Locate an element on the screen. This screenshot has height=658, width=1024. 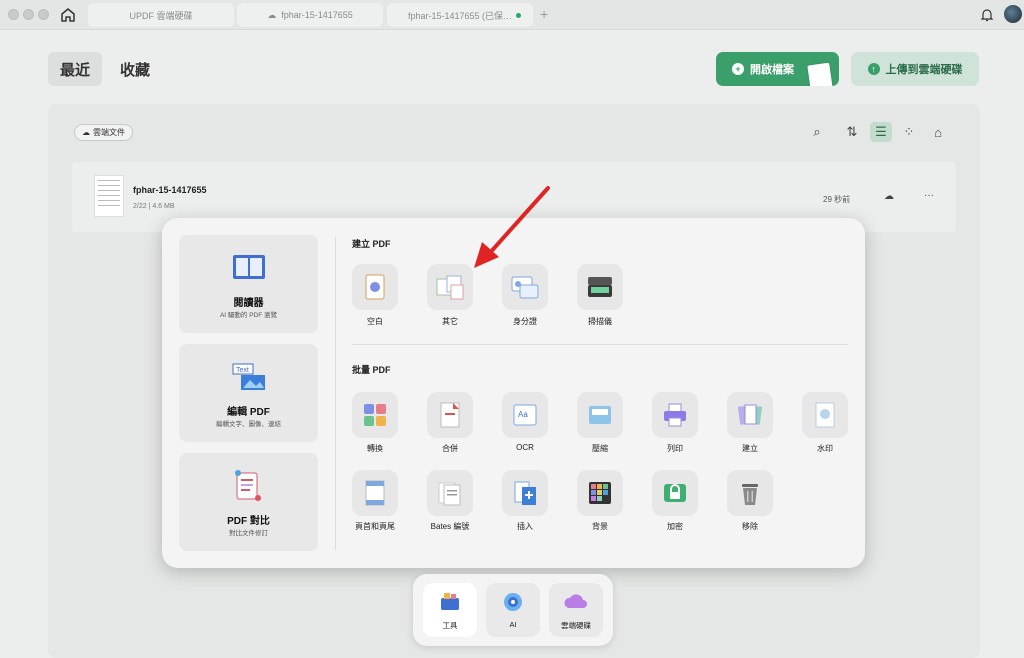
batch-insert-button is located at coordinates (525, 493).